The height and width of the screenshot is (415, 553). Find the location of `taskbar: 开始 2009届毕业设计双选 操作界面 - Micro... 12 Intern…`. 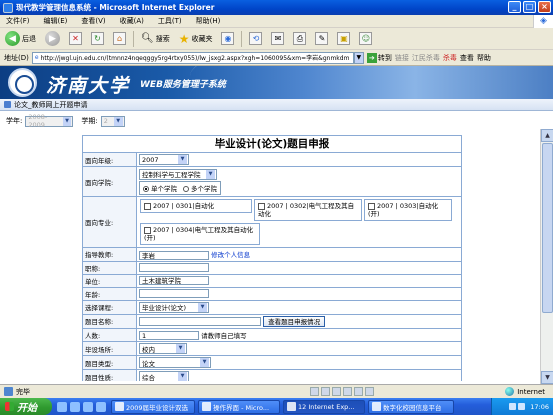

taskbar: 开始 2009届毕业设计双选 操作界面 - Micro... 12 Intern… is located at coordinates (276, 406).